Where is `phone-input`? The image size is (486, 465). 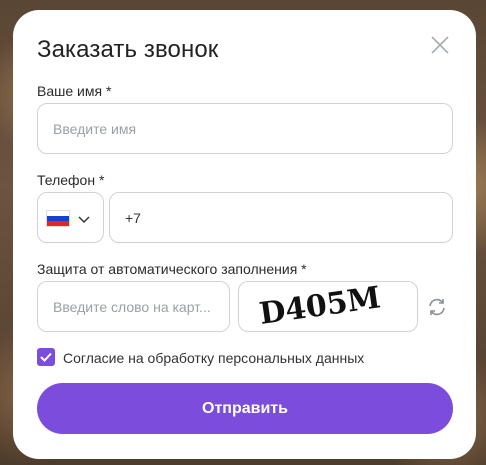 phone-input is located at coordinates (281, 217).